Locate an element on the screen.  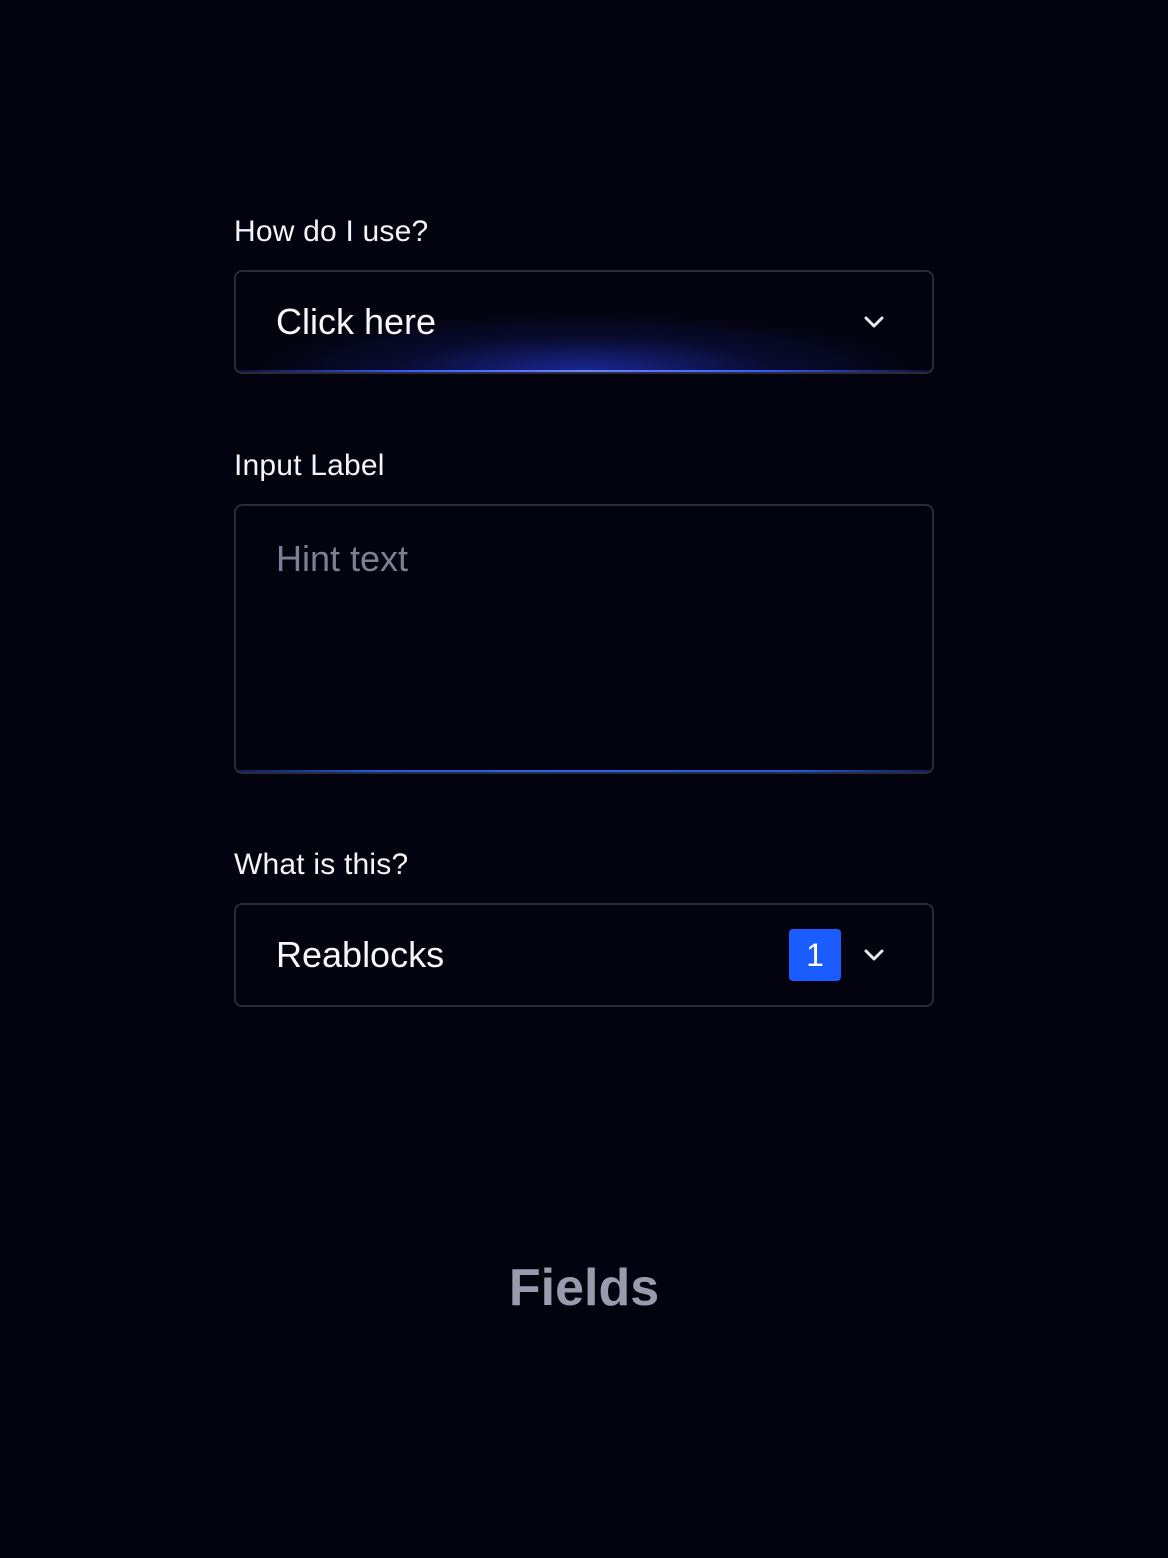
select-value: Click here is located at coordinates (356, 321).